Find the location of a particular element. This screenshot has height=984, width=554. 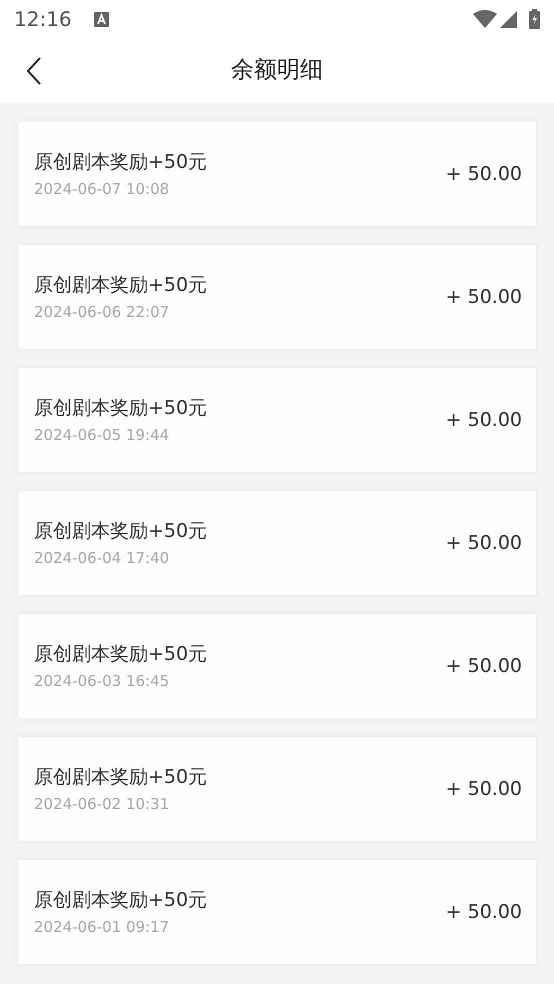

page-title: 余额明细 is located at coordinates (277, 71).